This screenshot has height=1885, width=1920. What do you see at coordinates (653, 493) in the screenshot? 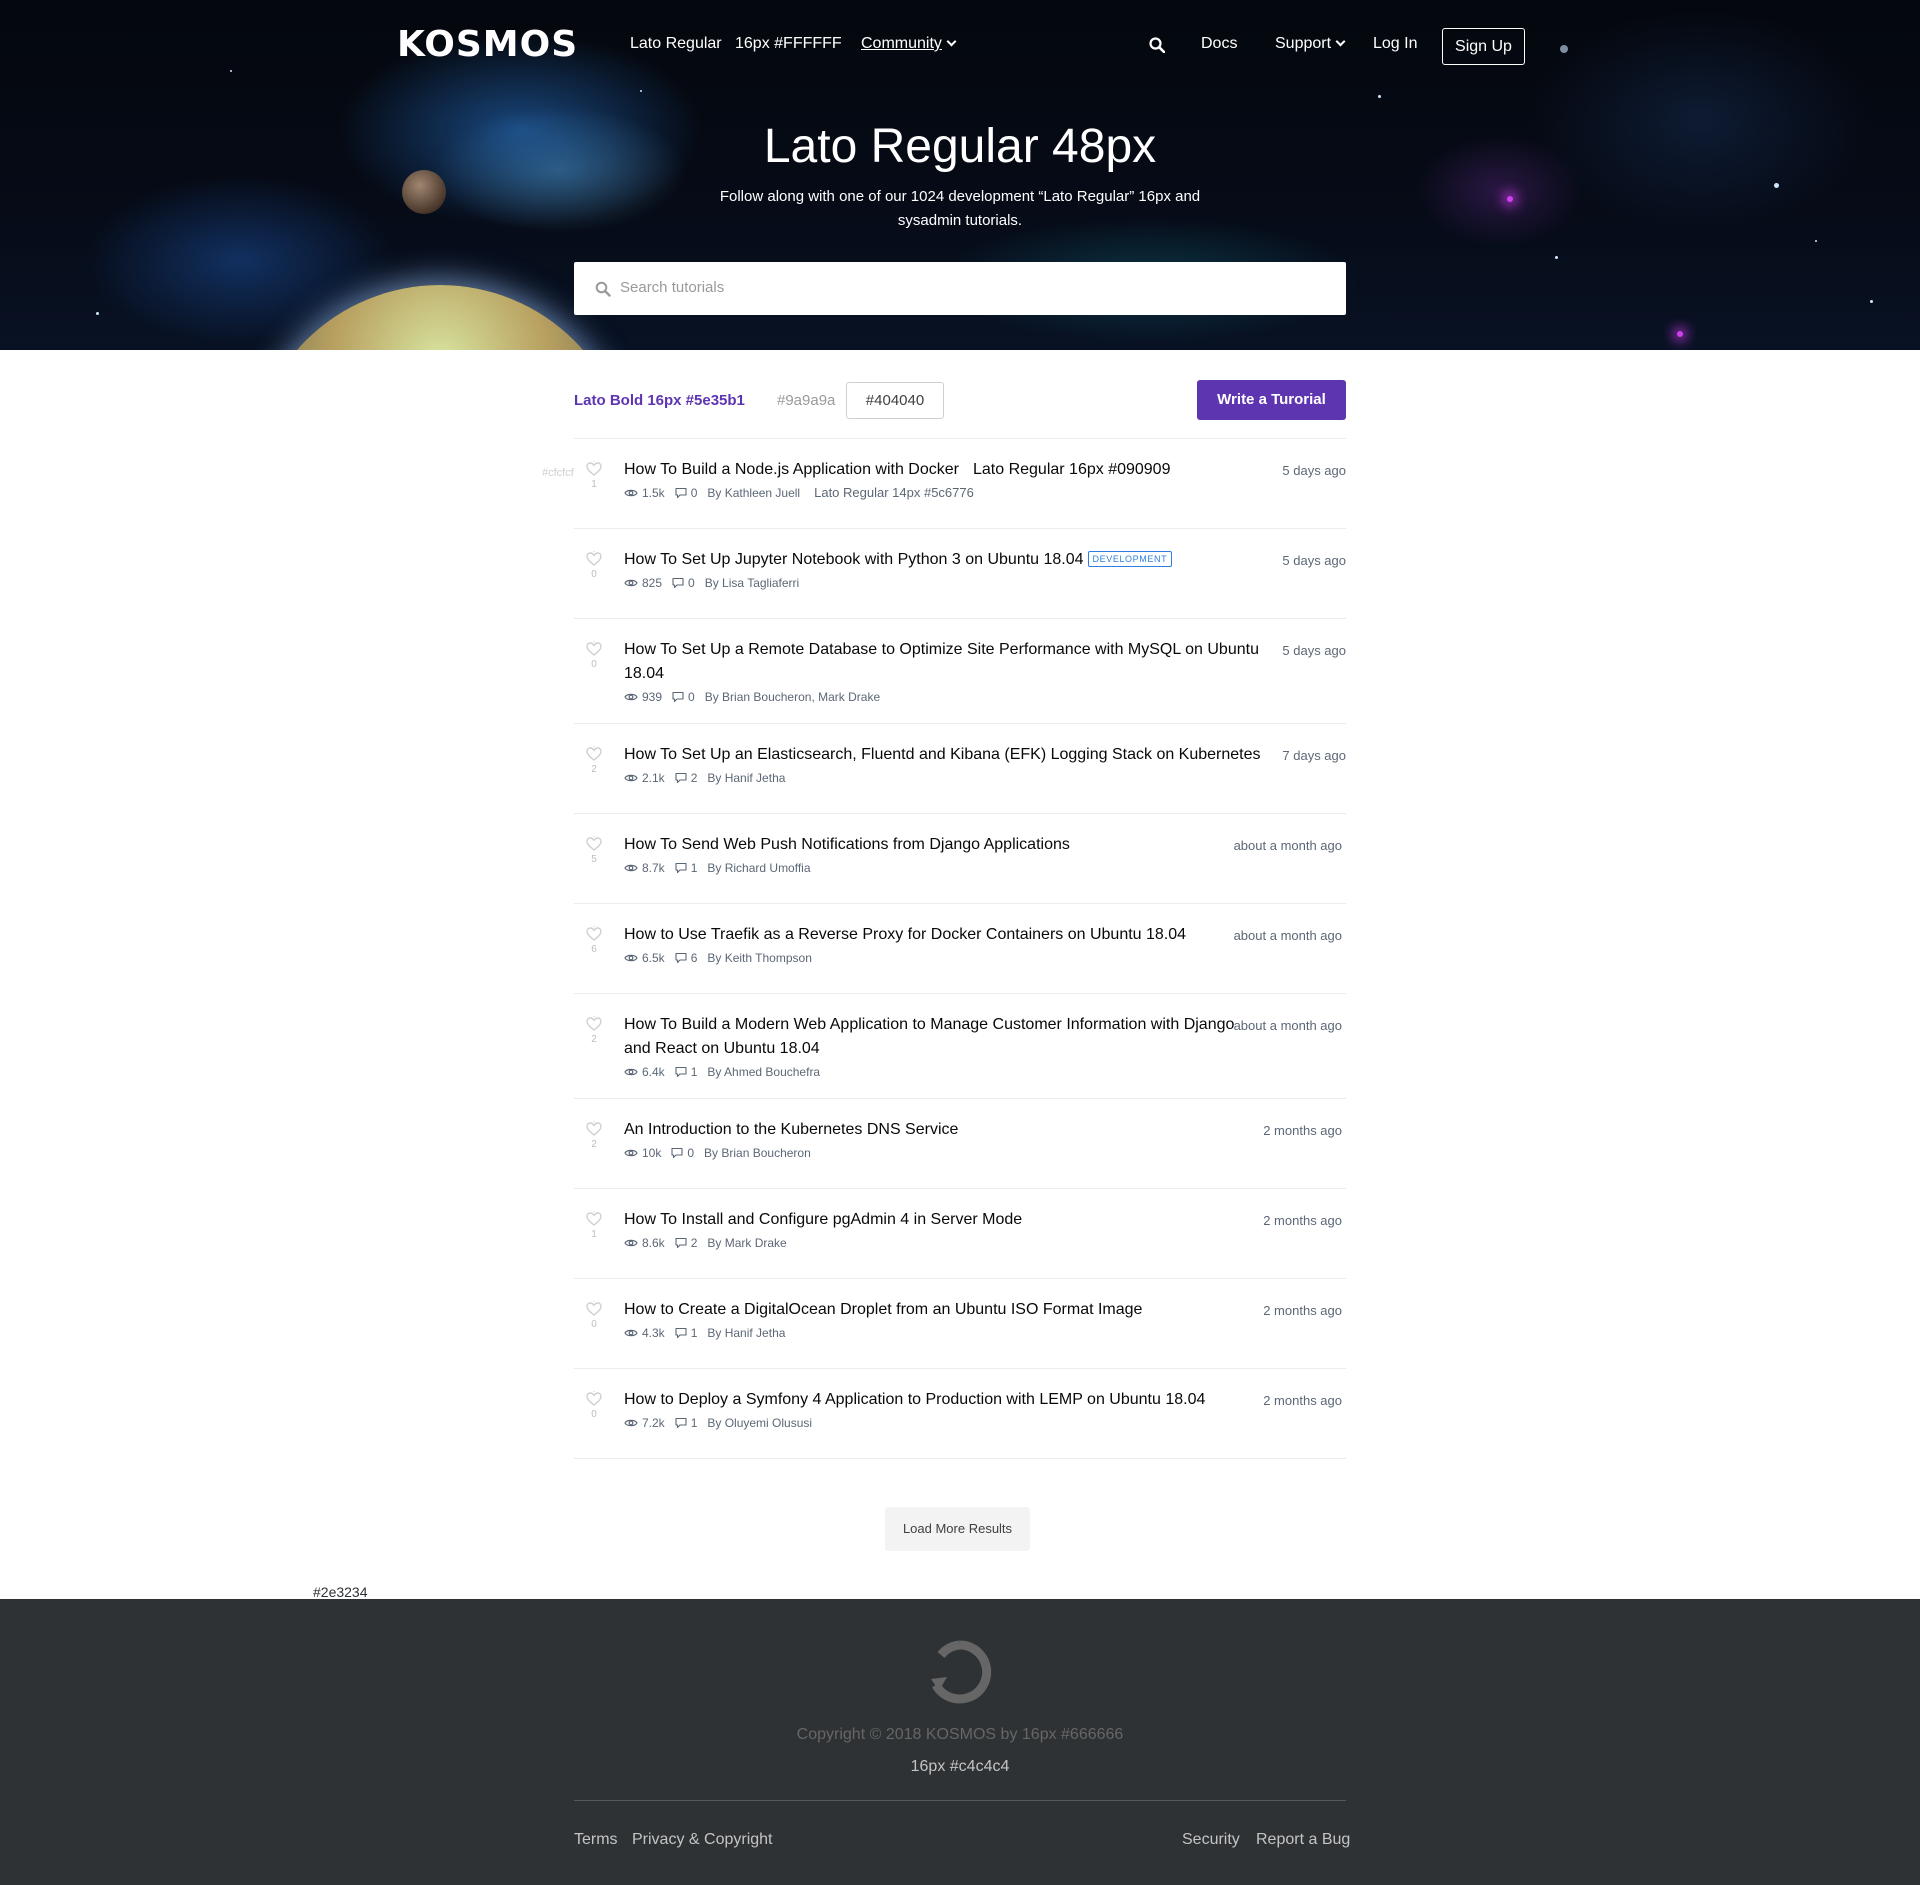
I see `view-count: 1.5k` at bounding box center [653, 493].